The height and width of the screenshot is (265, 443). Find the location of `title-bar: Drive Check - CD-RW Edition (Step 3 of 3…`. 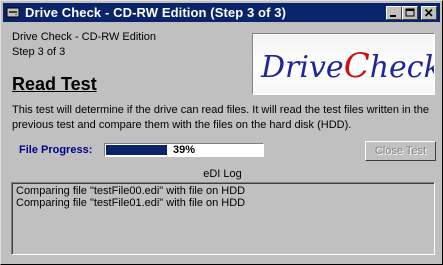

title-bar: Drive Check - CD-RW Edition (Step 3 of 3… is located at coordinates (221, 12).